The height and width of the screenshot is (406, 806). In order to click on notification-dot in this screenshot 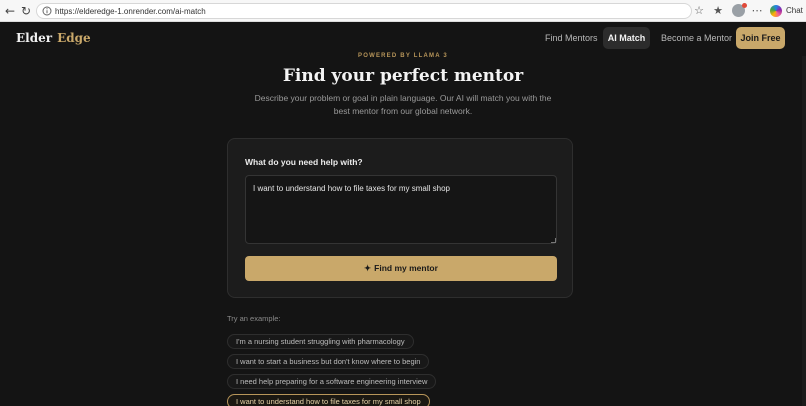, I will do `click(744, 5)`.